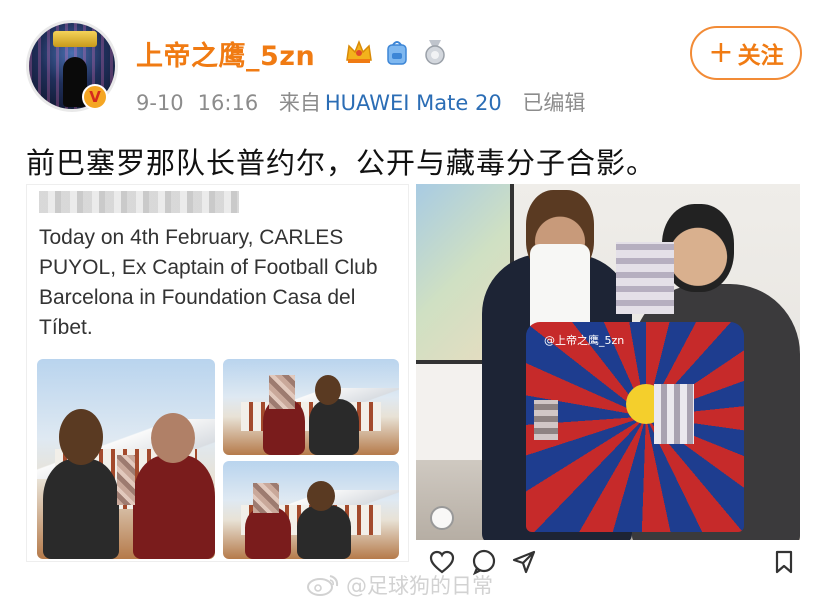 Image resolution: width=828 pixels, height=602 pixels. I want to click on photo-puyol-monk, so click(126, 459).